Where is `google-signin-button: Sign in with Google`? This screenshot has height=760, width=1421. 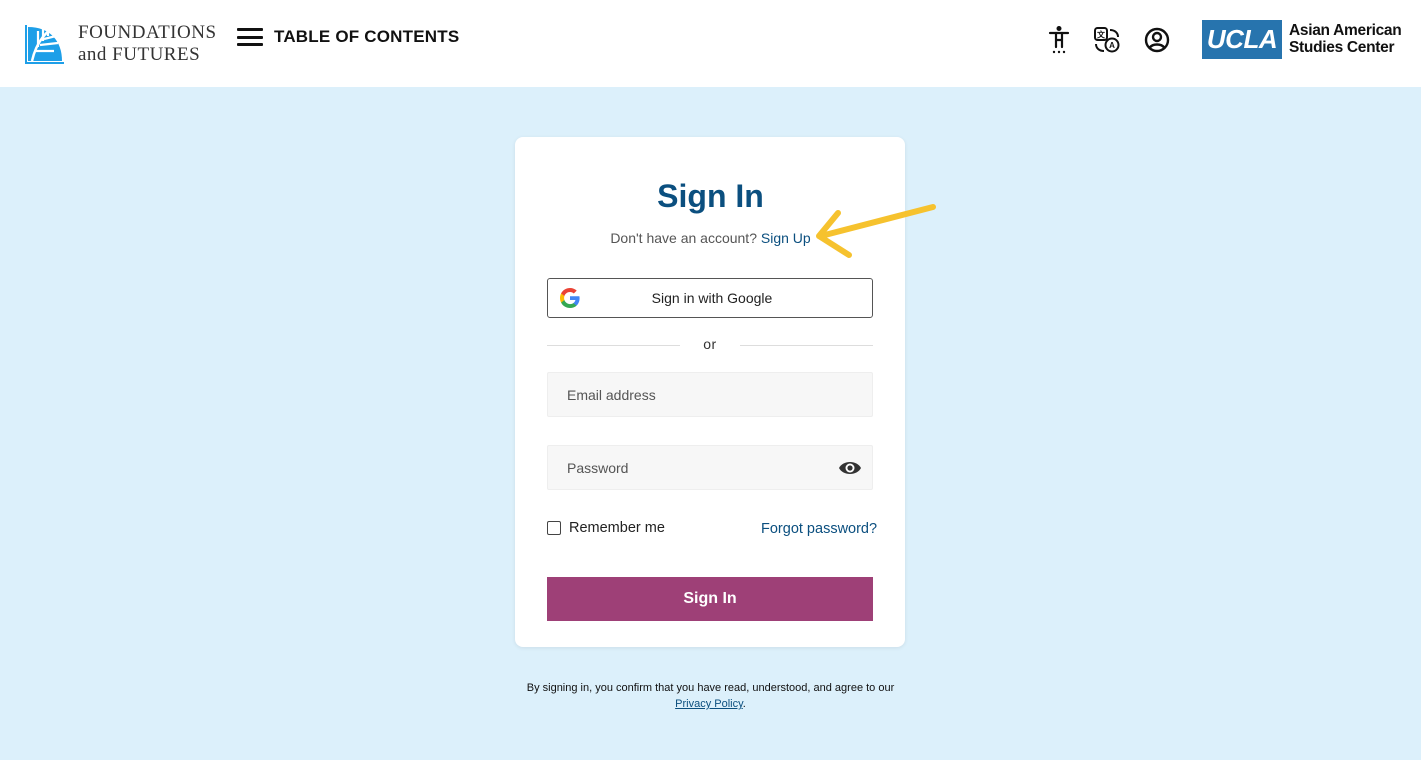
google-signin-button: Sign in with Google is located at coordinates (710, 298).